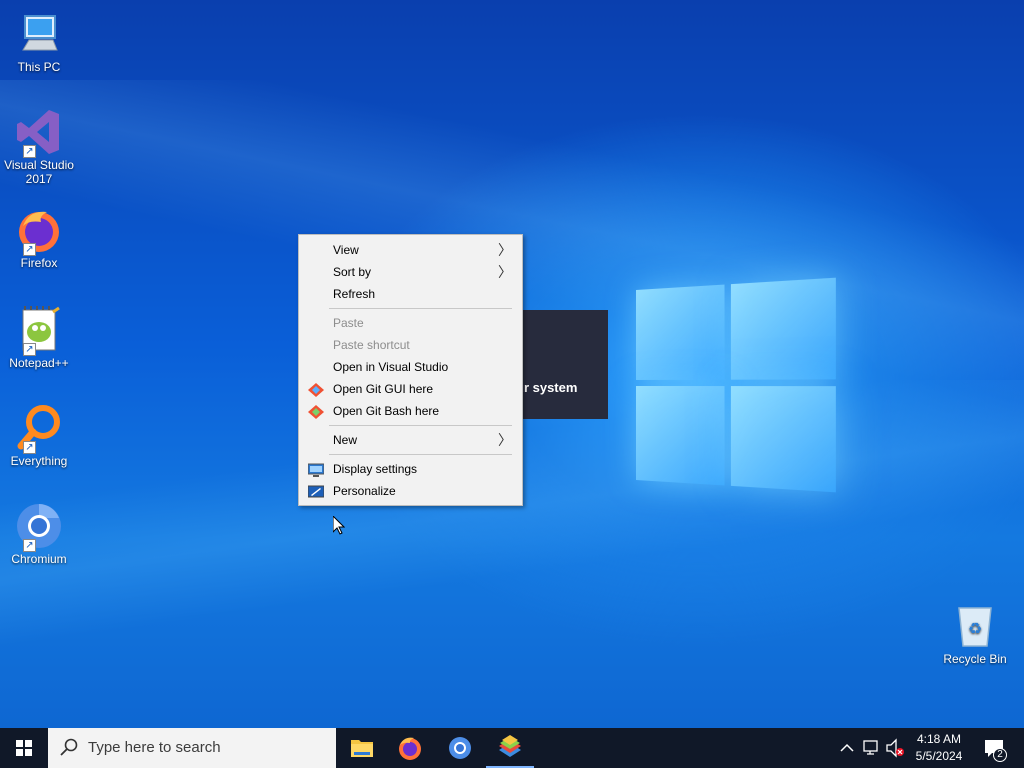  I want to click on desktop-icon-label: Chromium, so click(39, 559).